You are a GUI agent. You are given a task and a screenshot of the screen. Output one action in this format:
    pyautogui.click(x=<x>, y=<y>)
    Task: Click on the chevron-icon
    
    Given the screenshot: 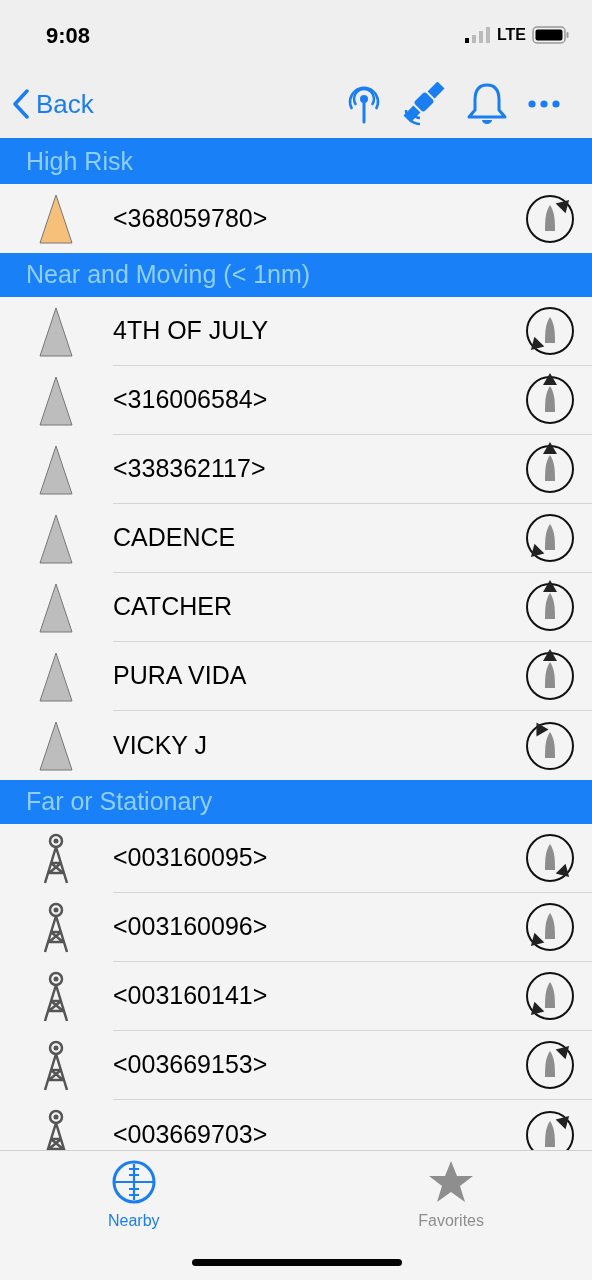 What is the action you would take?
    pyautogui.click(x=21, y=104)
    